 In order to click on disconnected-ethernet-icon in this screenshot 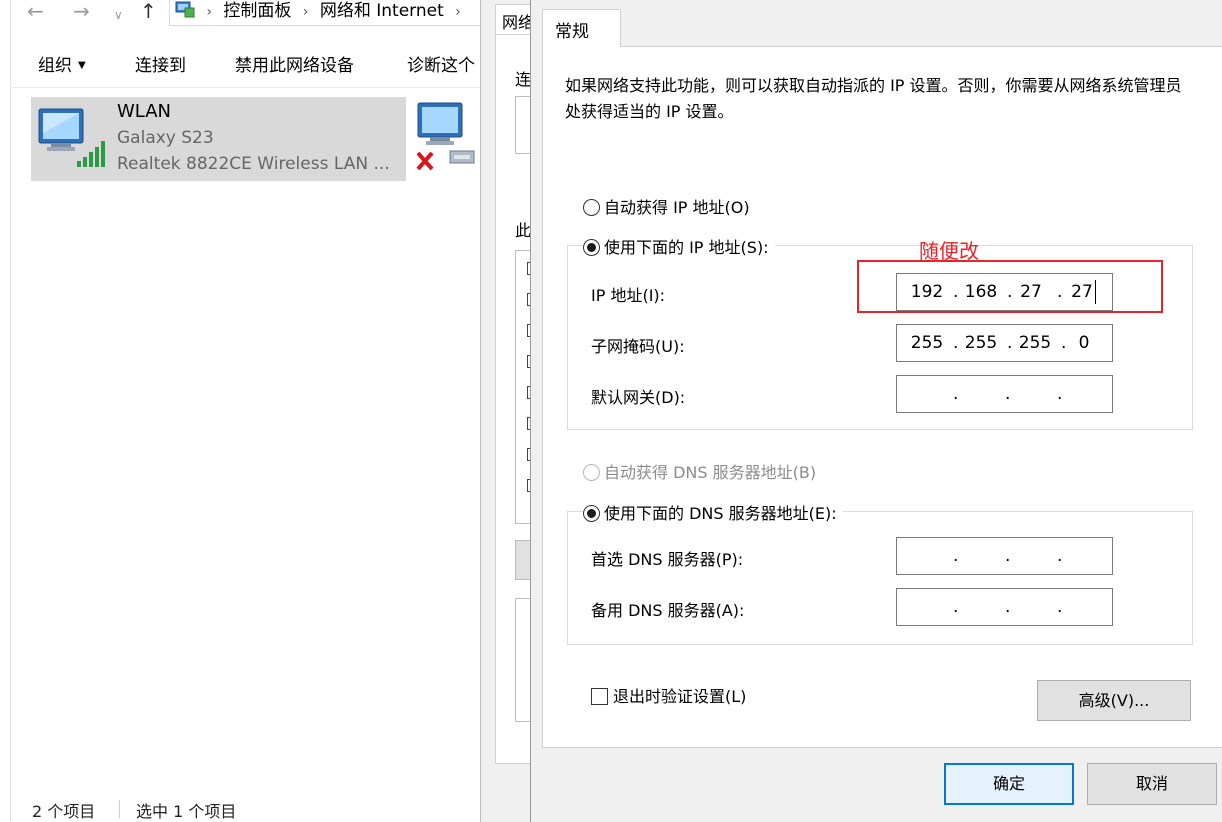, I will do `click(445, 136)`.